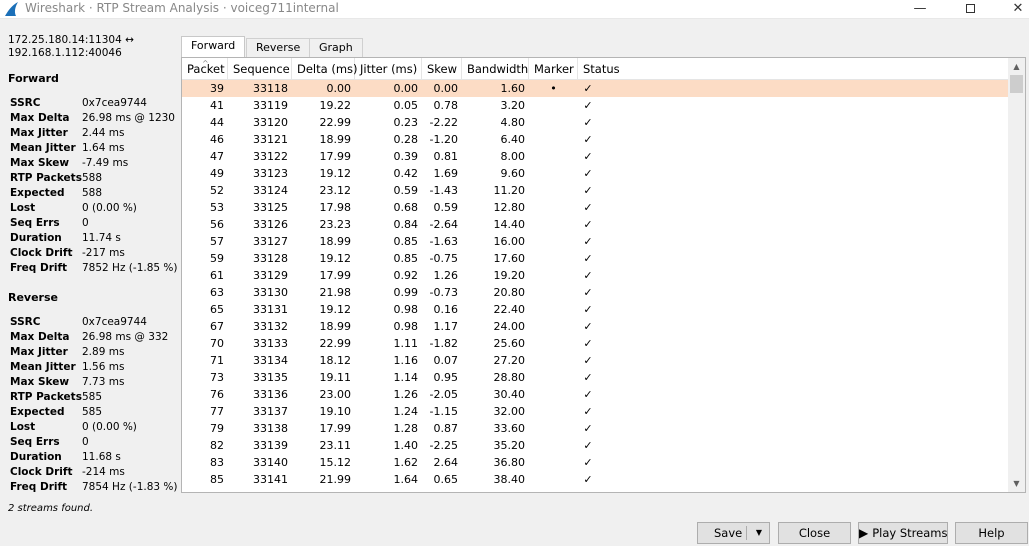  Describe the element at coordinates (95, 149) in the screenshot. I see `stat-row: Mean Jitter 1.64 ms` at that location.